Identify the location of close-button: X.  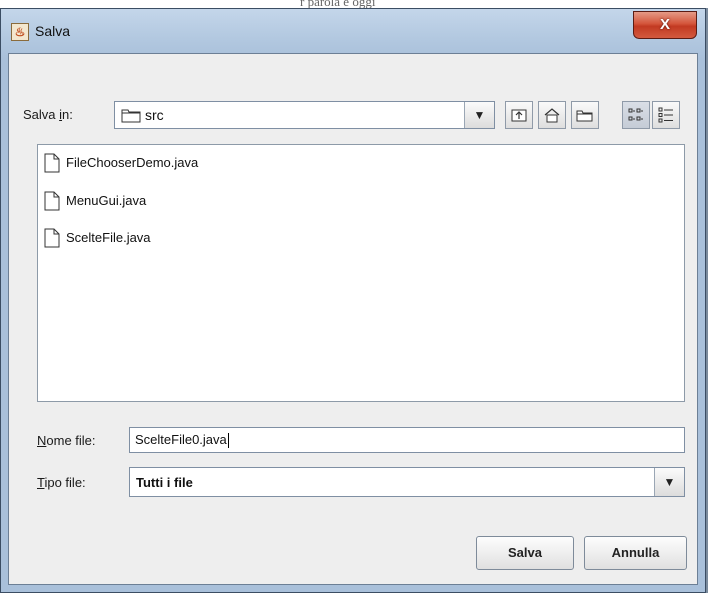
(665, 25).